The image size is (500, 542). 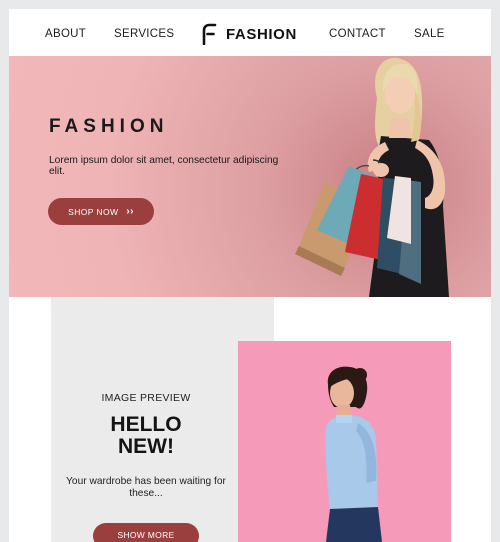 I want to click on show-more-button: SHOW MORE, so click(x=146, y=532).